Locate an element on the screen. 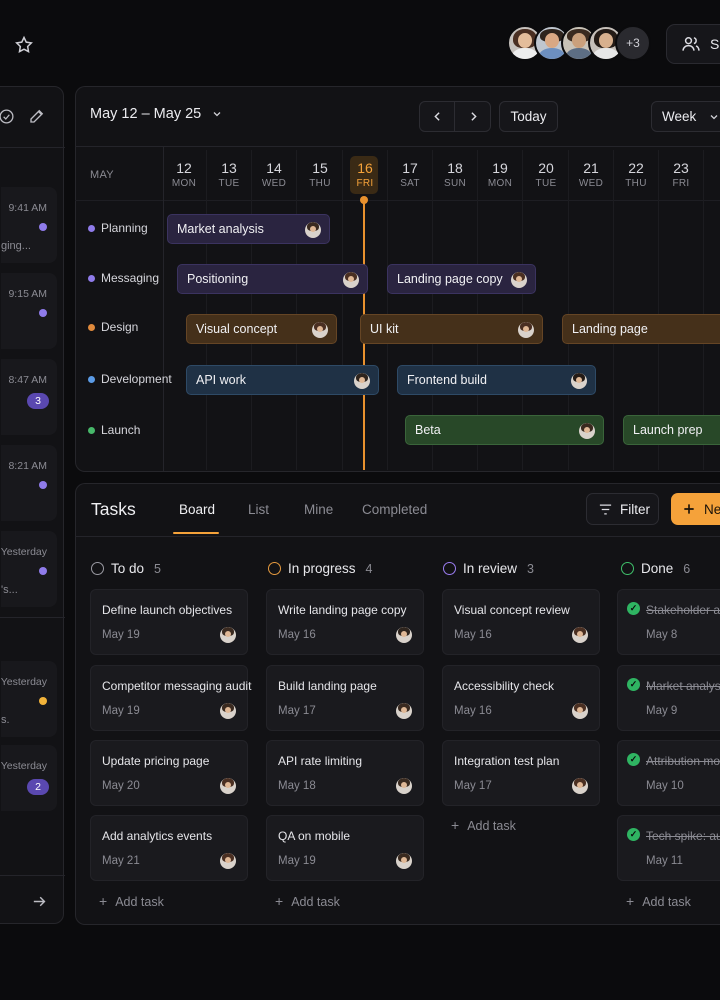 Image resolution: width=720 pixels, height=1000 pixels. bar-market-analysis: Market analysis is located at coordinates (248, 229).